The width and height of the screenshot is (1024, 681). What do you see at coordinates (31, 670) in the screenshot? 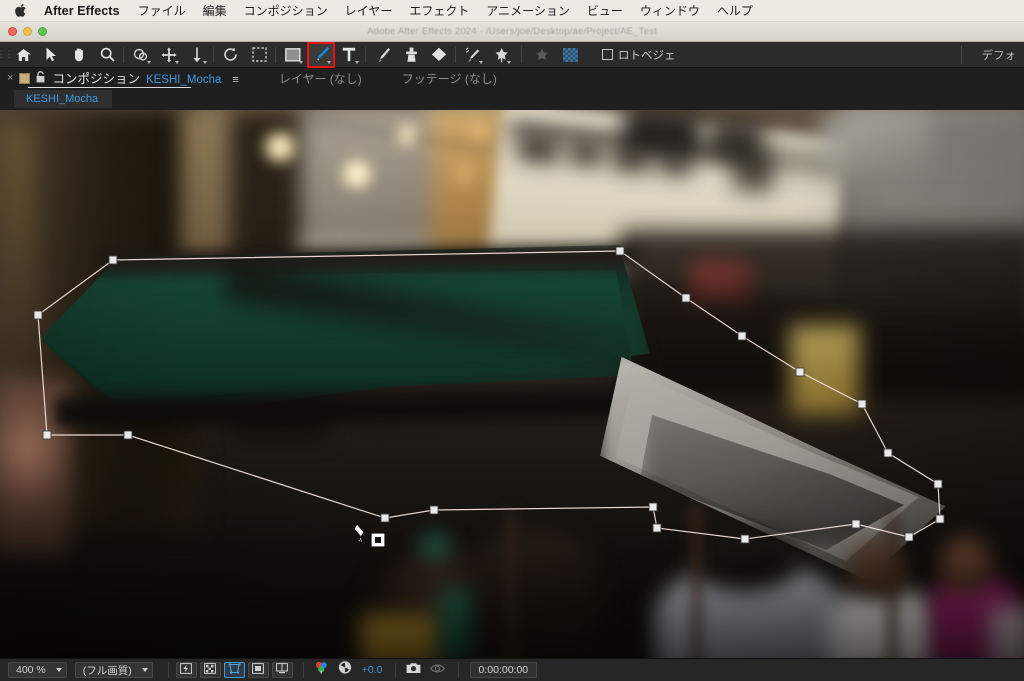
I see `zoom-level-value: 400 %` at bounding box center [31, 670].